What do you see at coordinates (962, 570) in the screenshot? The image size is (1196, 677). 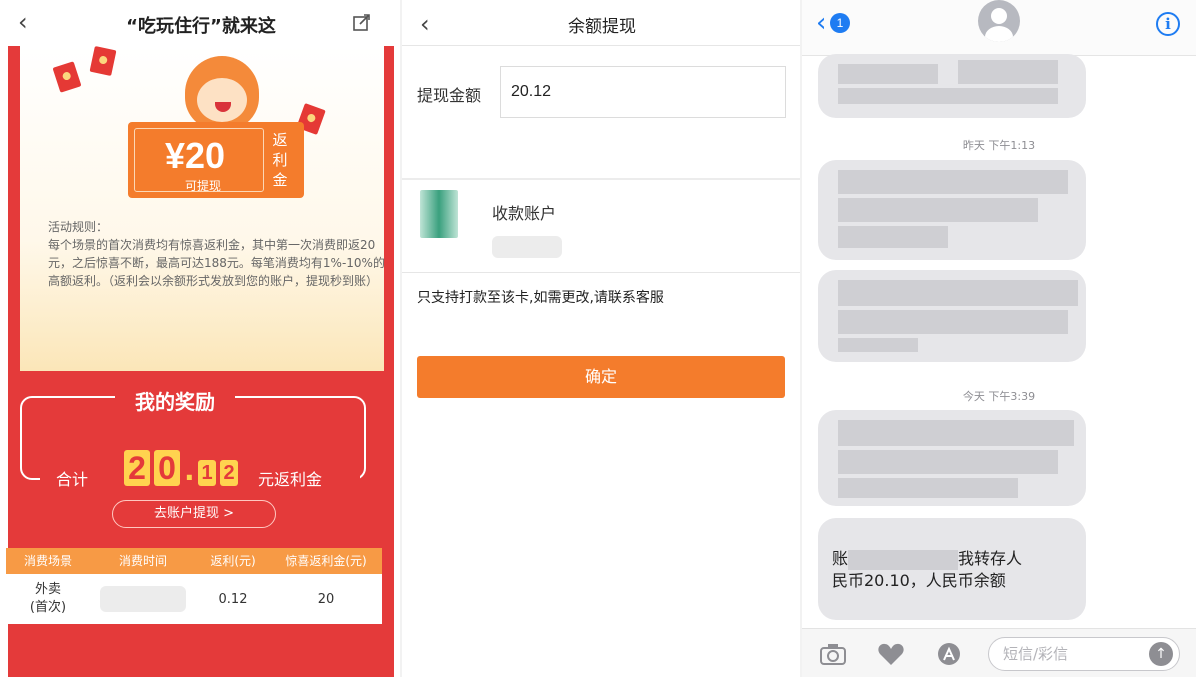 I see `message-text: 账 我转存人 民币20.10，人民币余额` at bounding box center [962, 570].